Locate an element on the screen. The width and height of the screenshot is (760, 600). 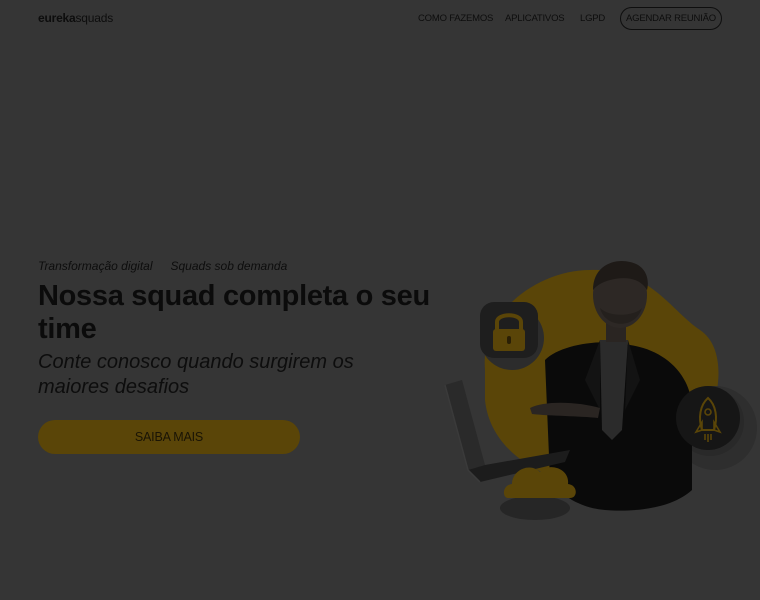
schedule-meeting-button: AGENDAR REUNIÃO is located at coordinates (671, 18).